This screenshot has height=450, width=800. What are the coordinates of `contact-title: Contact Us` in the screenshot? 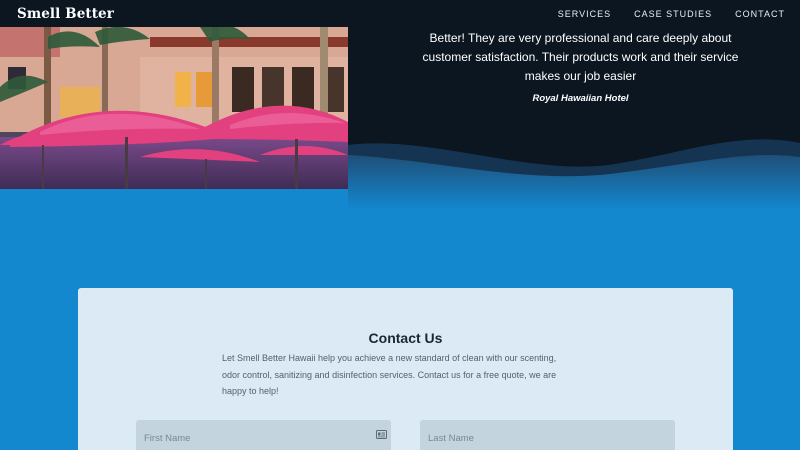 It's located at (405, 338).